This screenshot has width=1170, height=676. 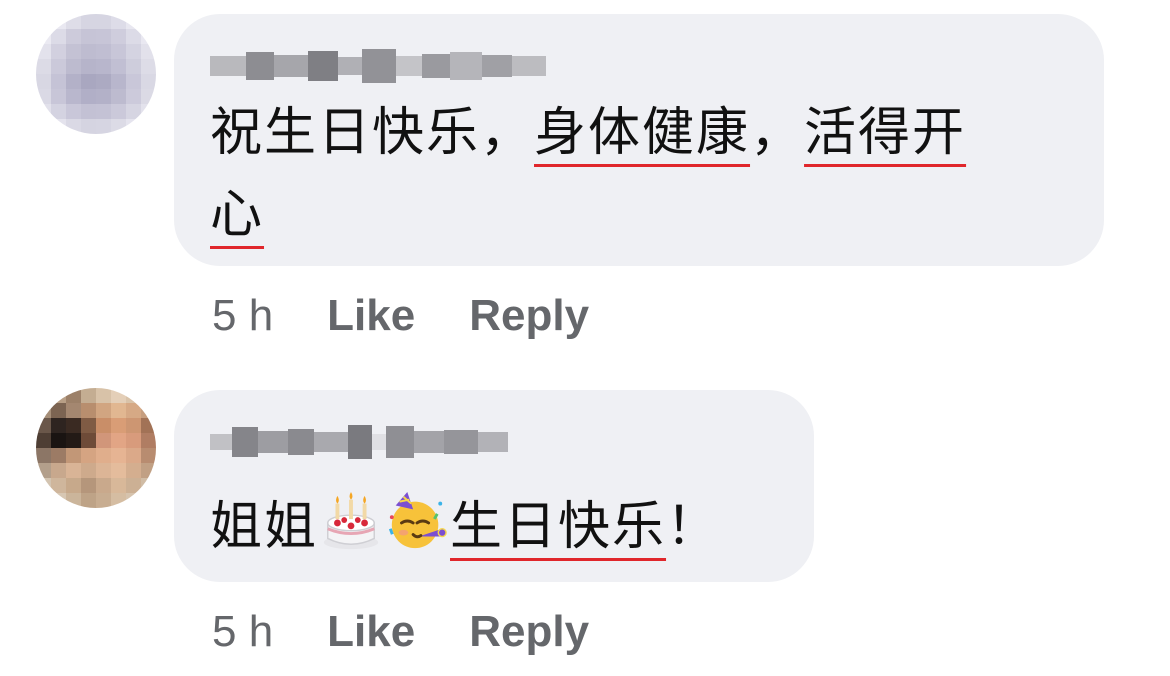 I want to click on comment-text-part: ！, so click(x=693, y=527).